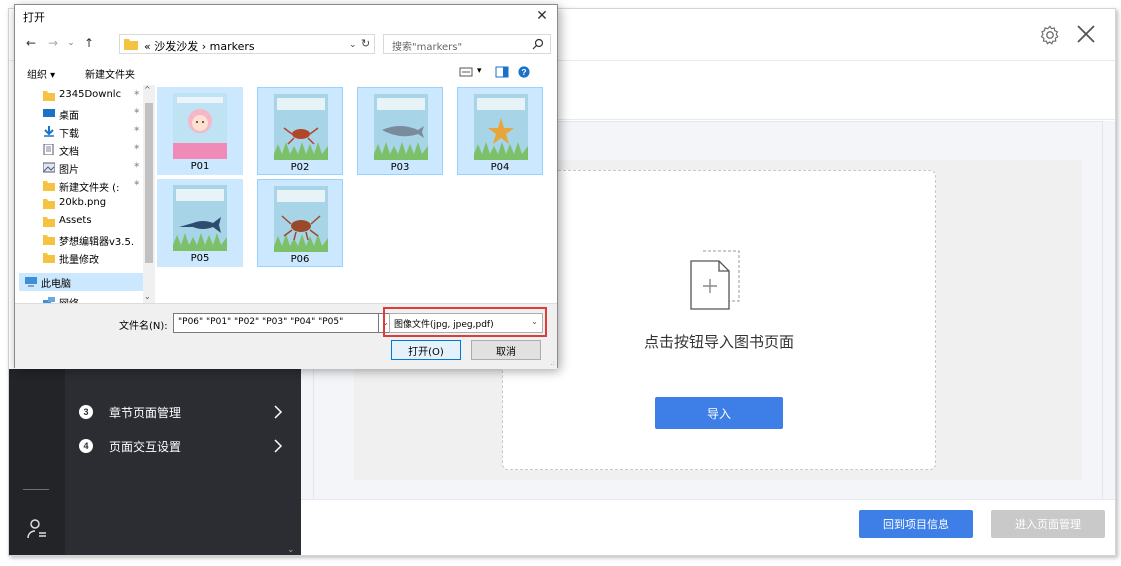 The width and height of the screenshot is (1121, 566). I want to click on tree-item: 网络, so click(93, 298).